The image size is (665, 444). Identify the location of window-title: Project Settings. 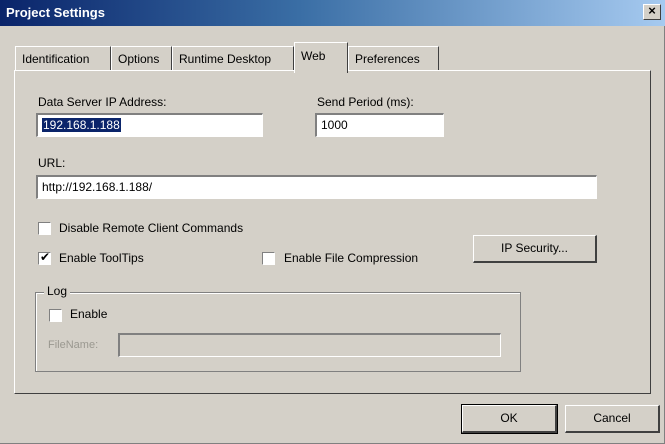
(55, 12).